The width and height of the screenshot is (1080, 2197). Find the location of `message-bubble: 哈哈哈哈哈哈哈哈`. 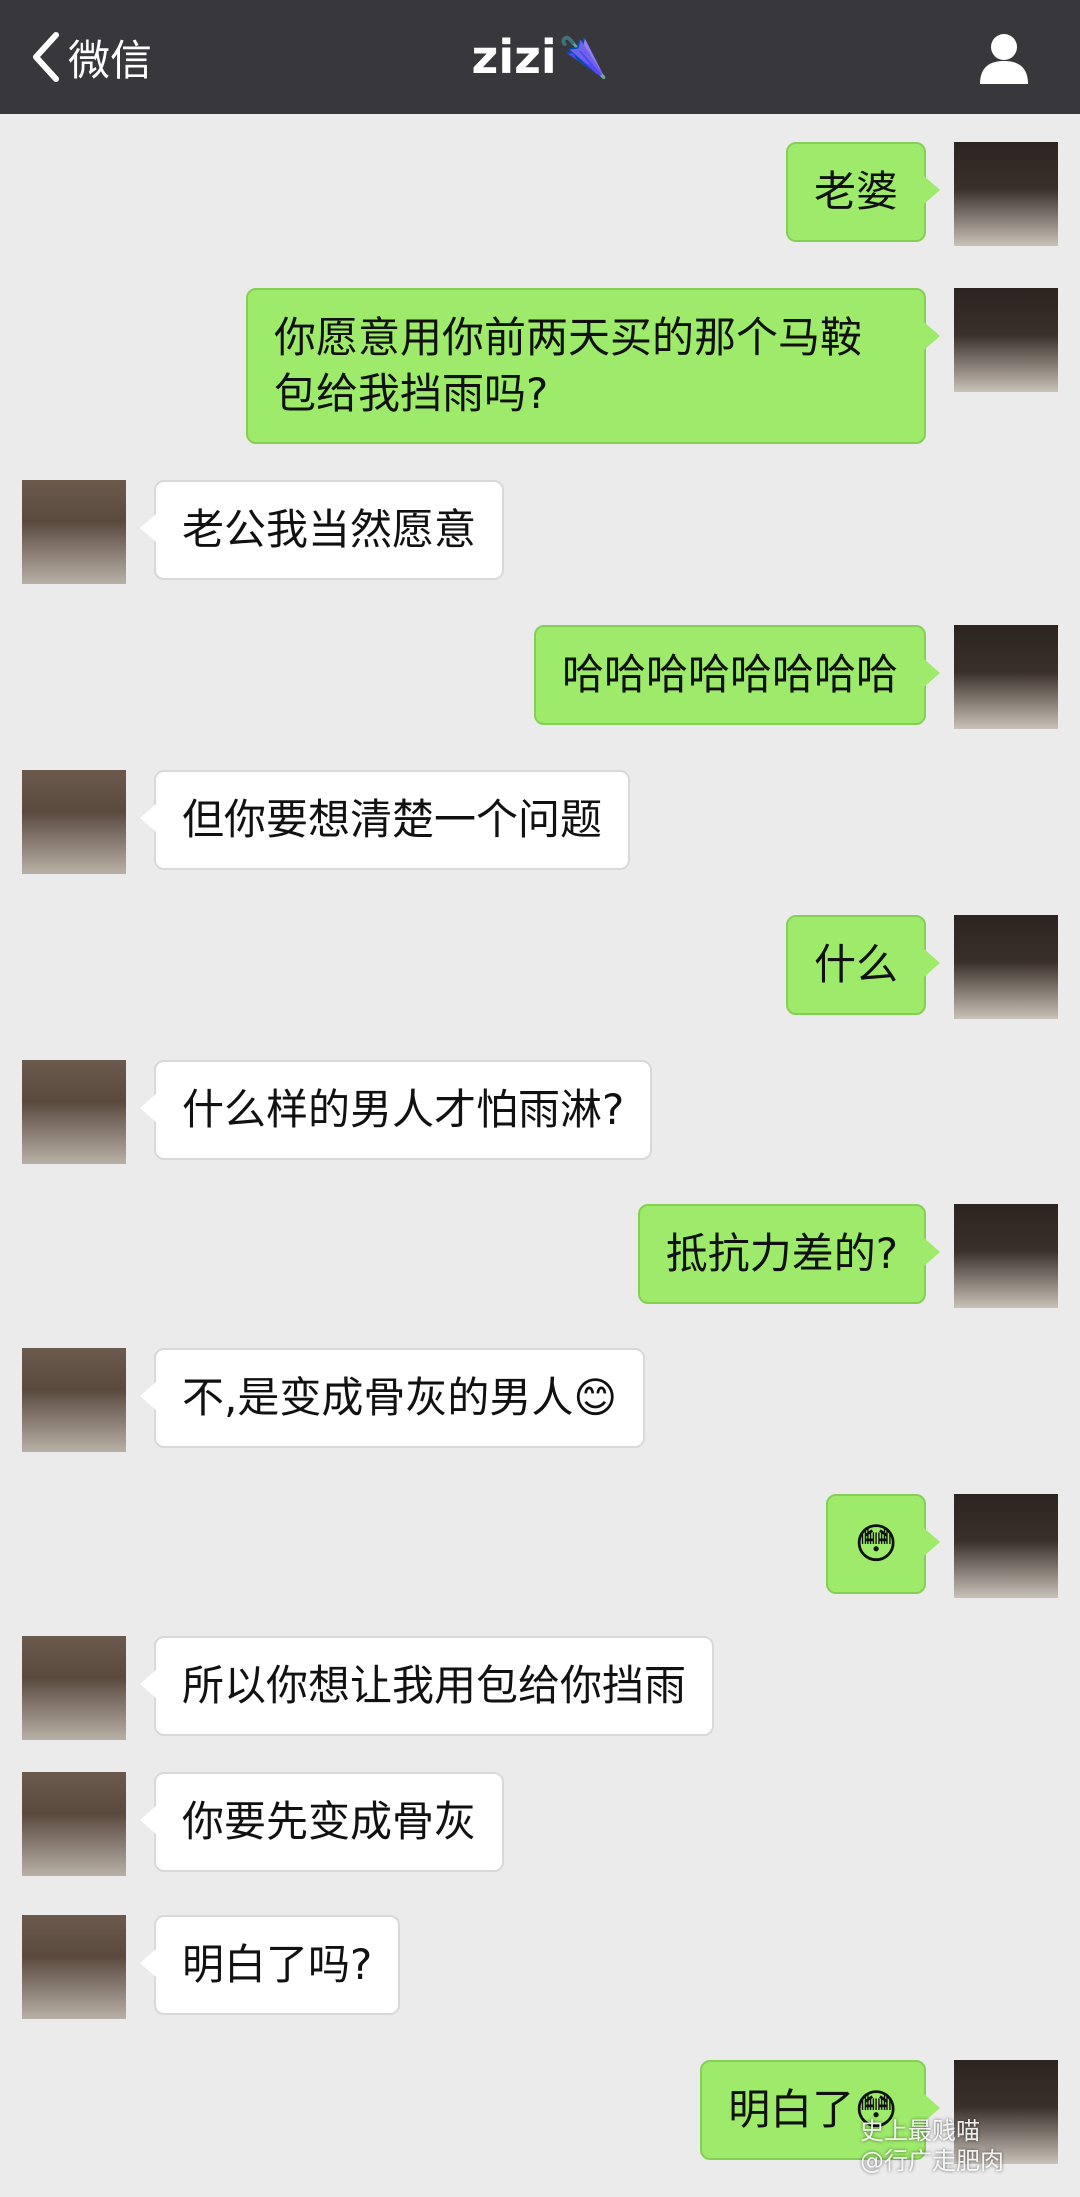

message-bubble: 哈哈哈哈哈哈哈哈 is located at coordinates (737, 675).